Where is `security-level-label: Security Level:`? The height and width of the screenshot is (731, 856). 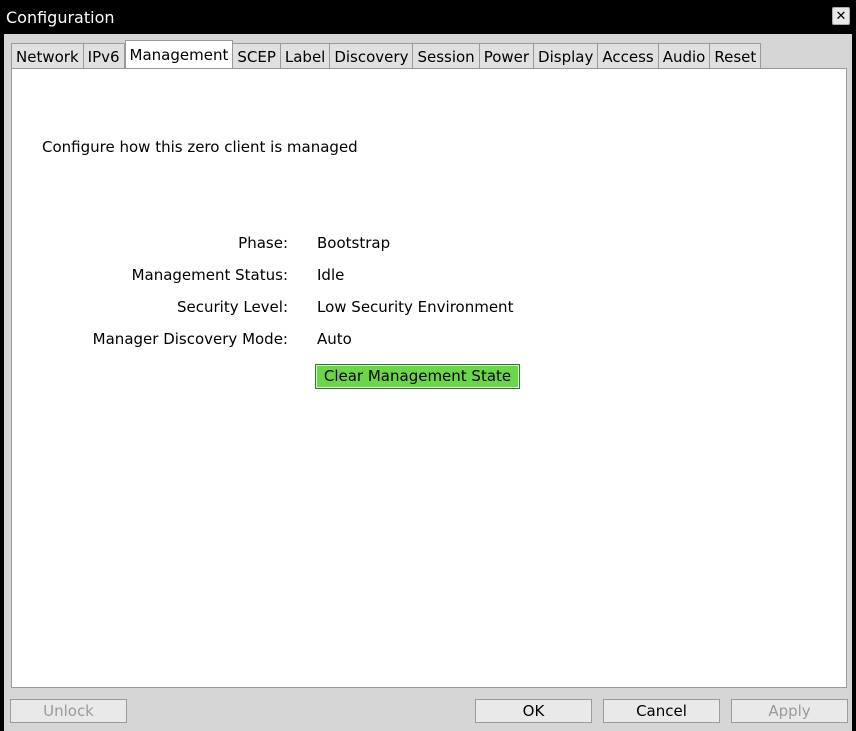
security-level-label: Security Level: is located at coordinates (232, 307).